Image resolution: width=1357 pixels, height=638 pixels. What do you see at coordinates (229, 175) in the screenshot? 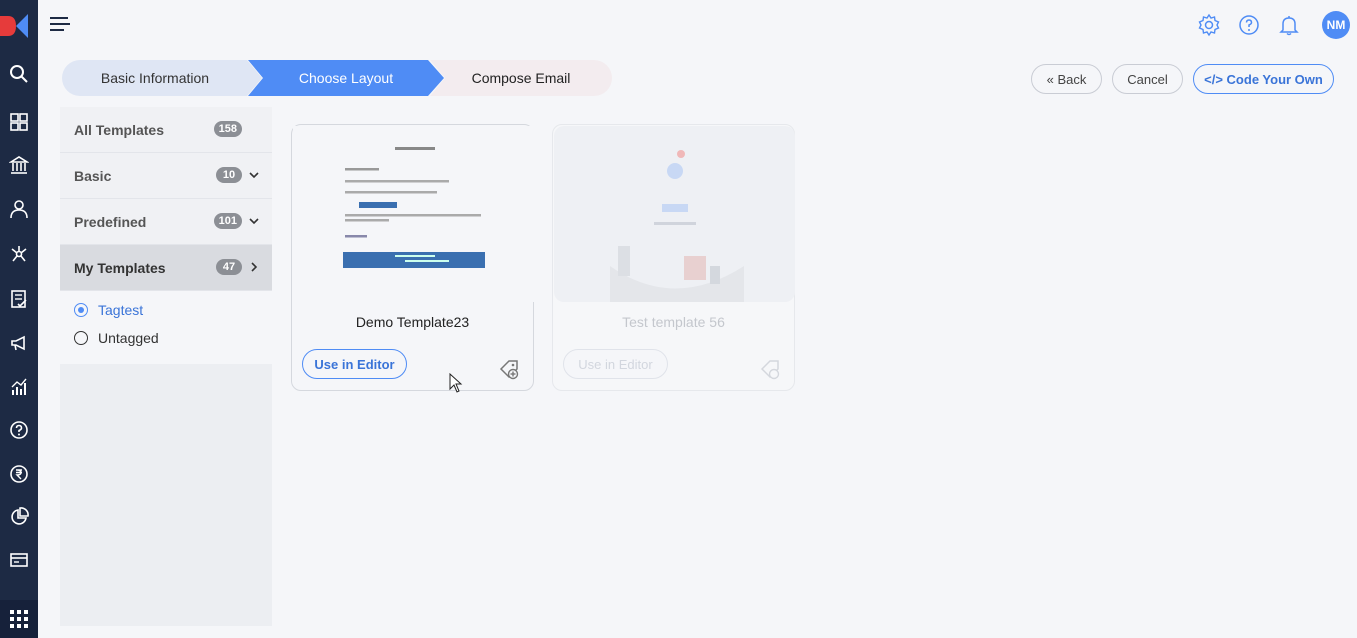
I see `count-badge: 10` at bounding box center [229, 175].